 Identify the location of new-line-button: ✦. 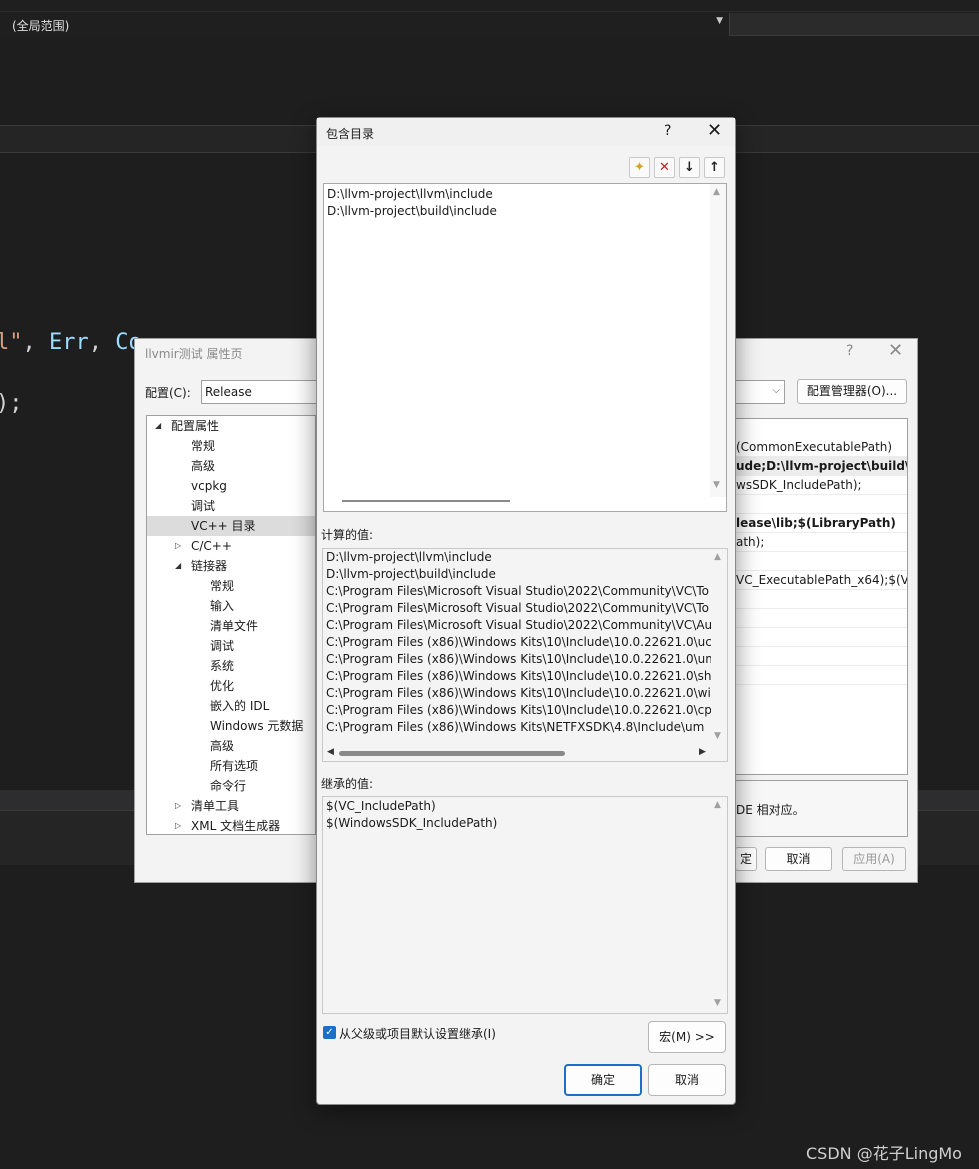
(639, 167).